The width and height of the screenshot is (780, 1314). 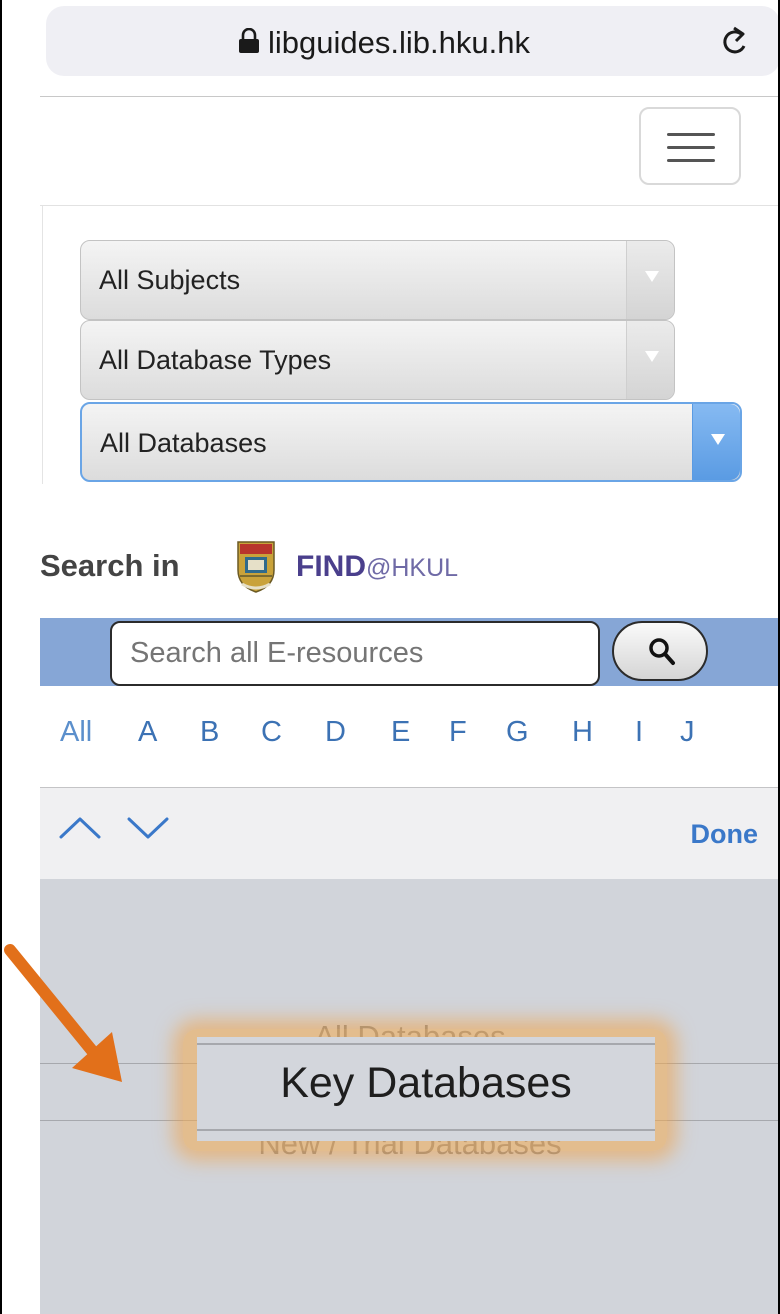 I want to click on alpha-link-g: G, so click(x=517, y=732).